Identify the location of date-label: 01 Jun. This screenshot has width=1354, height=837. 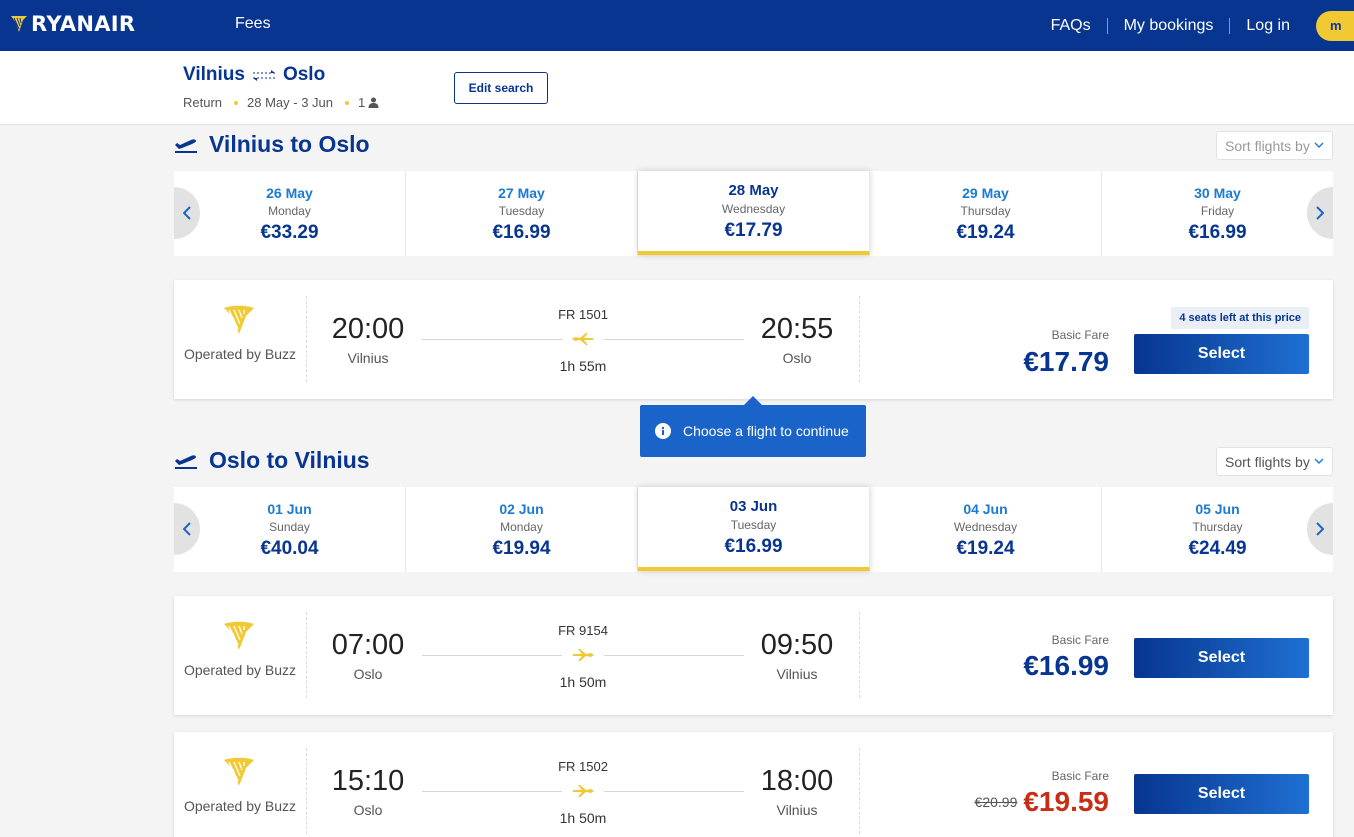
(289, 509).